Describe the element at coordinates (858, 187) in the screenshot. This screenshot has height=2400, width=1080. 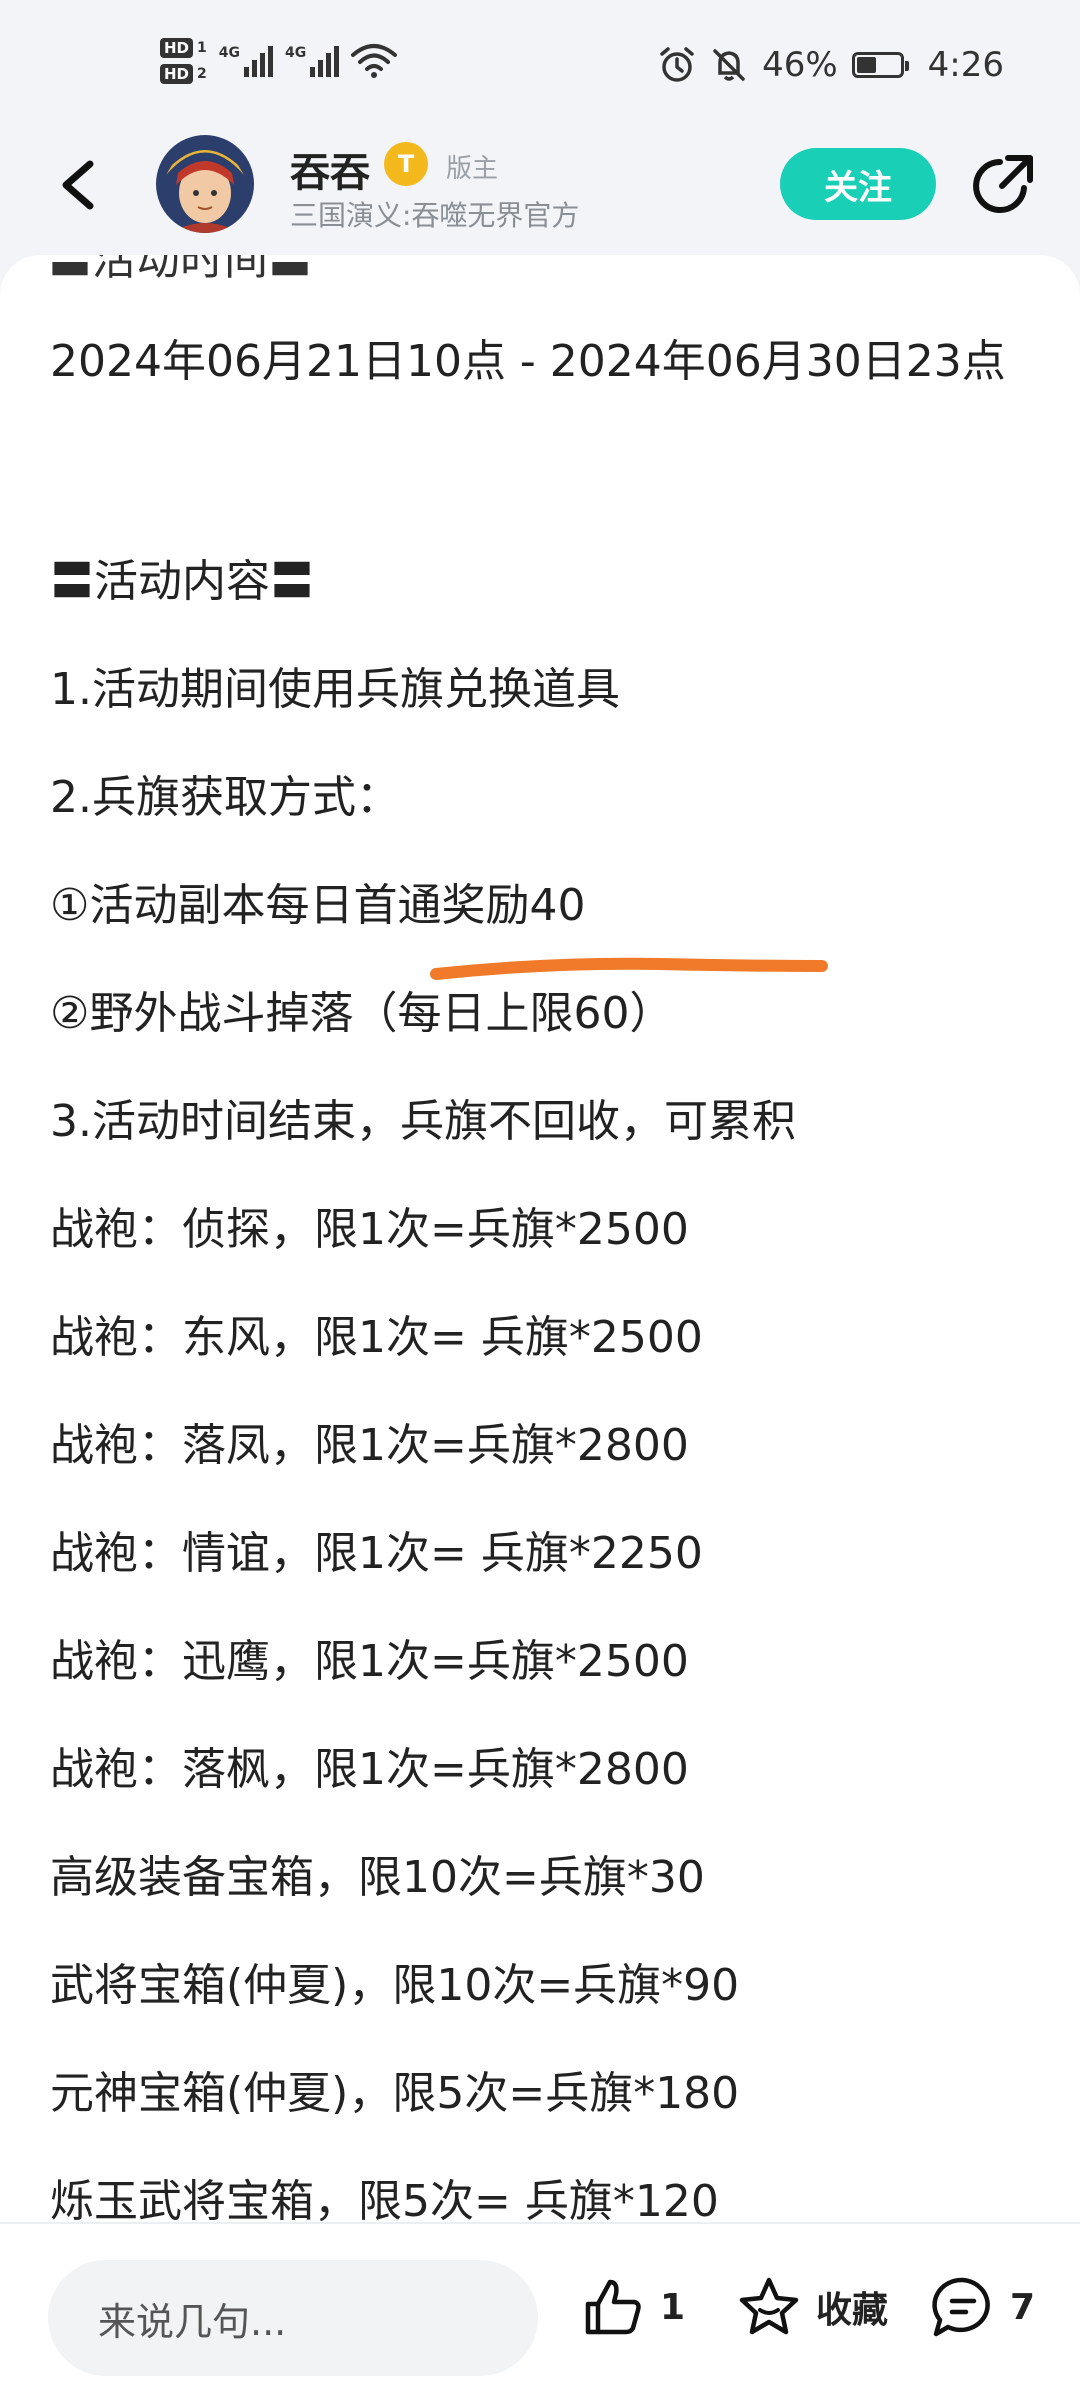
I see `follow-button-label: 关注` at that location.